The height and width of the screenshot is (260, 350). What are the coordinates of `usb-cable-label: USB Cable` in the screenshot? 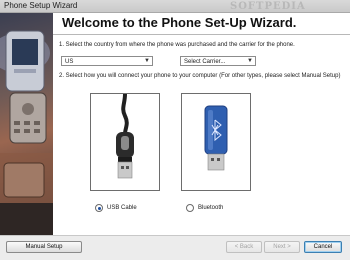 It's located at (122, 208).